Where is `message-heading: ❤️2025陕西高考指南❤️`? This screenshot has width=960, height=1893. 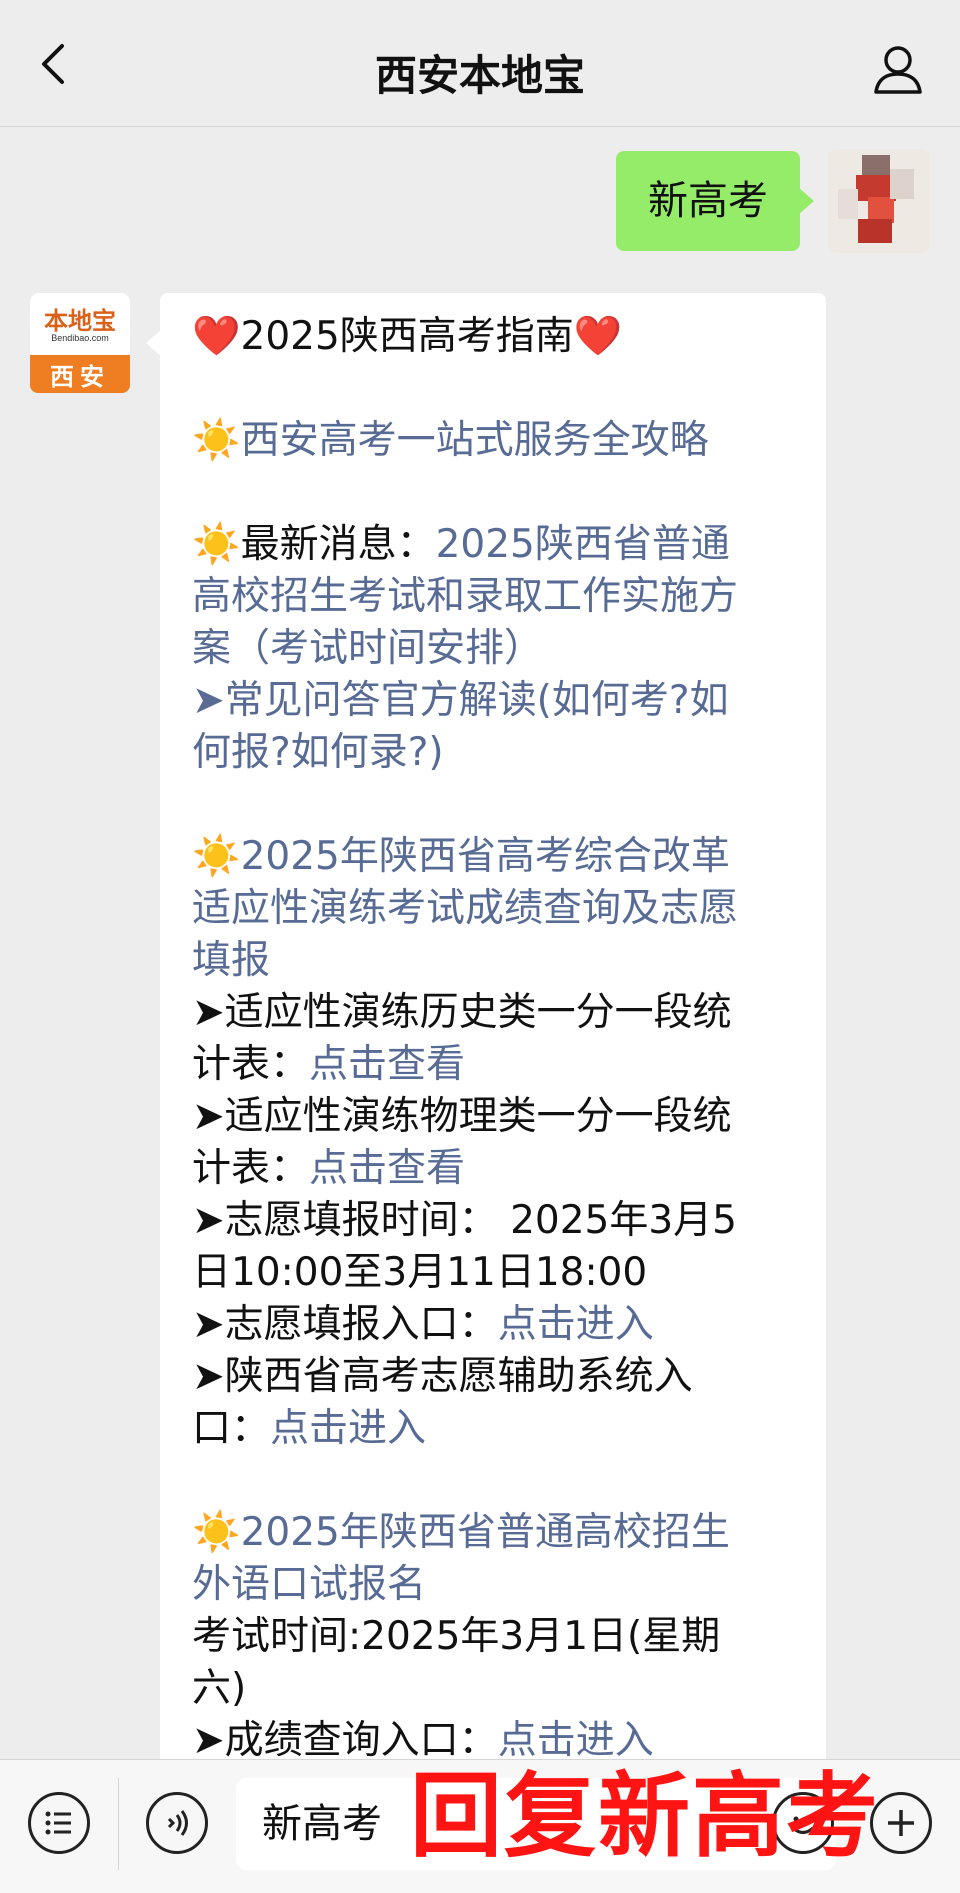 message-heading: ❤️2025陕西高考指南❤️ is located at coordinates (407, 336).